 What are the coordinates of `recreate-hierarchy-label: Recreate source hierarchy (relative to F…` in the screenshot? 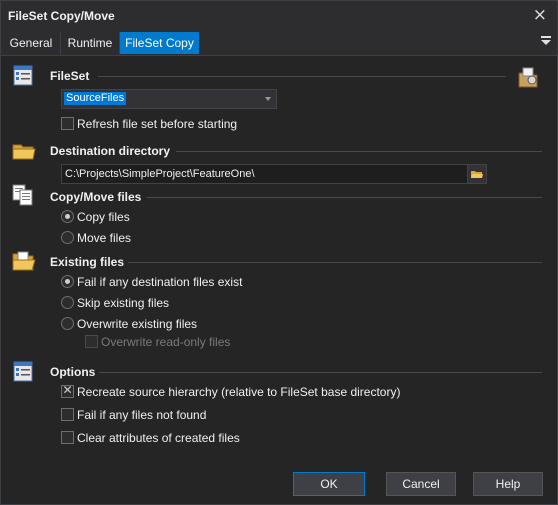 It's located at (239, 392).